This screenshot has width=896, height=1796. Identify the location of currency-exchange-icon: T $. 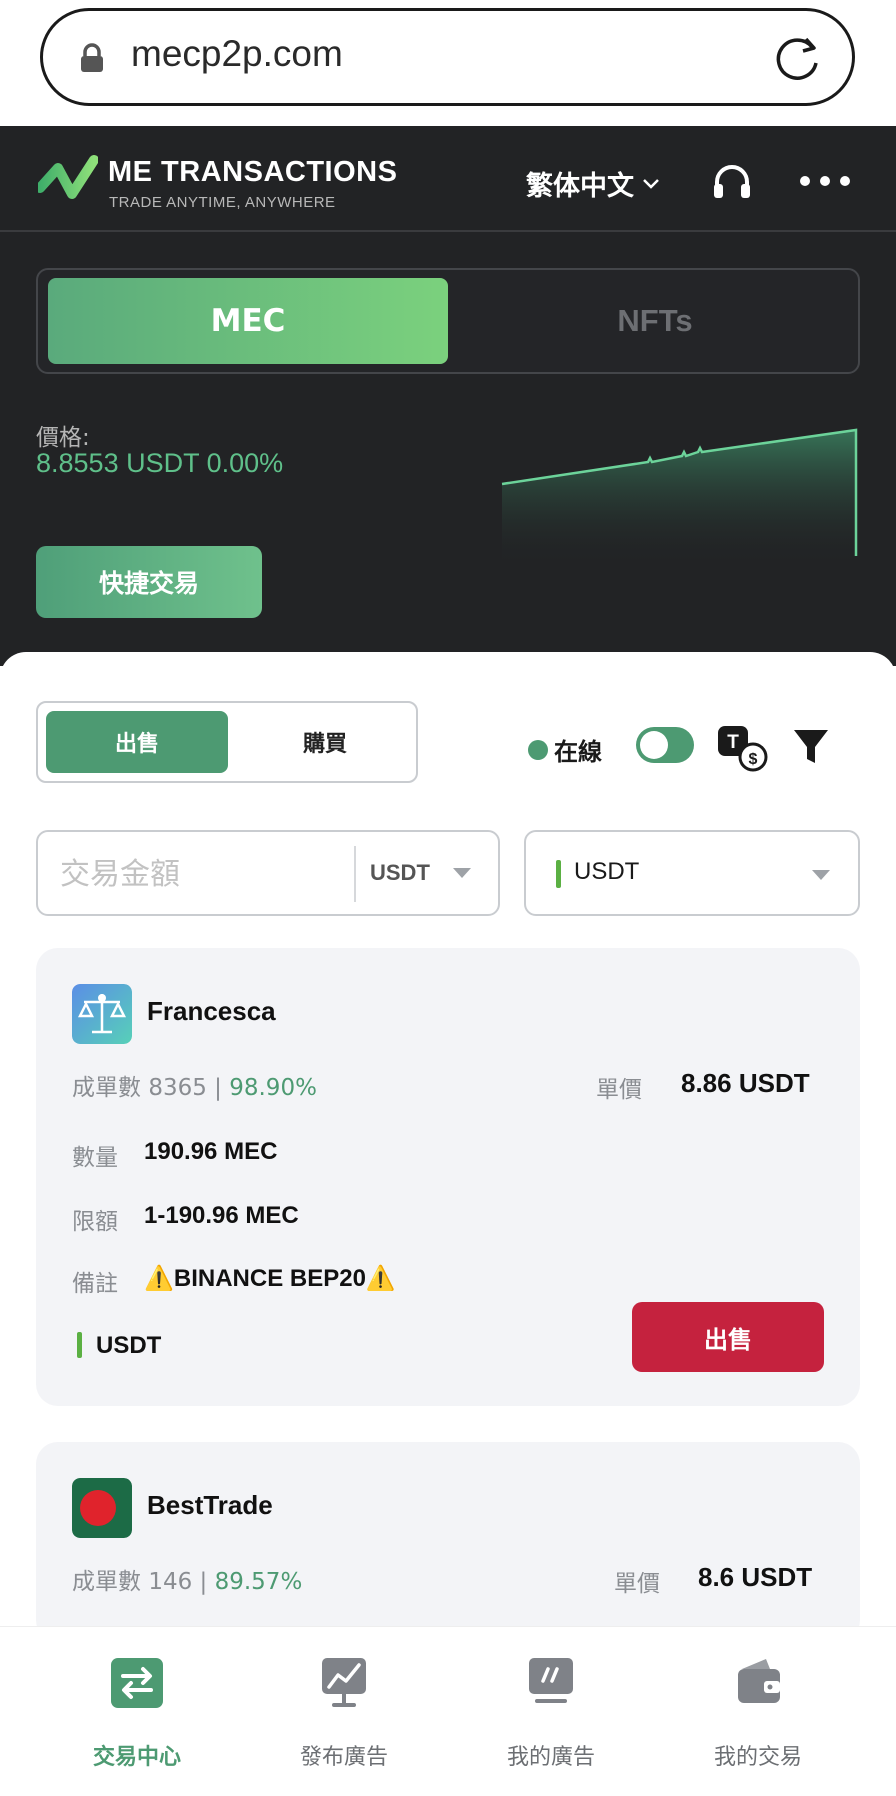
(742, 748).